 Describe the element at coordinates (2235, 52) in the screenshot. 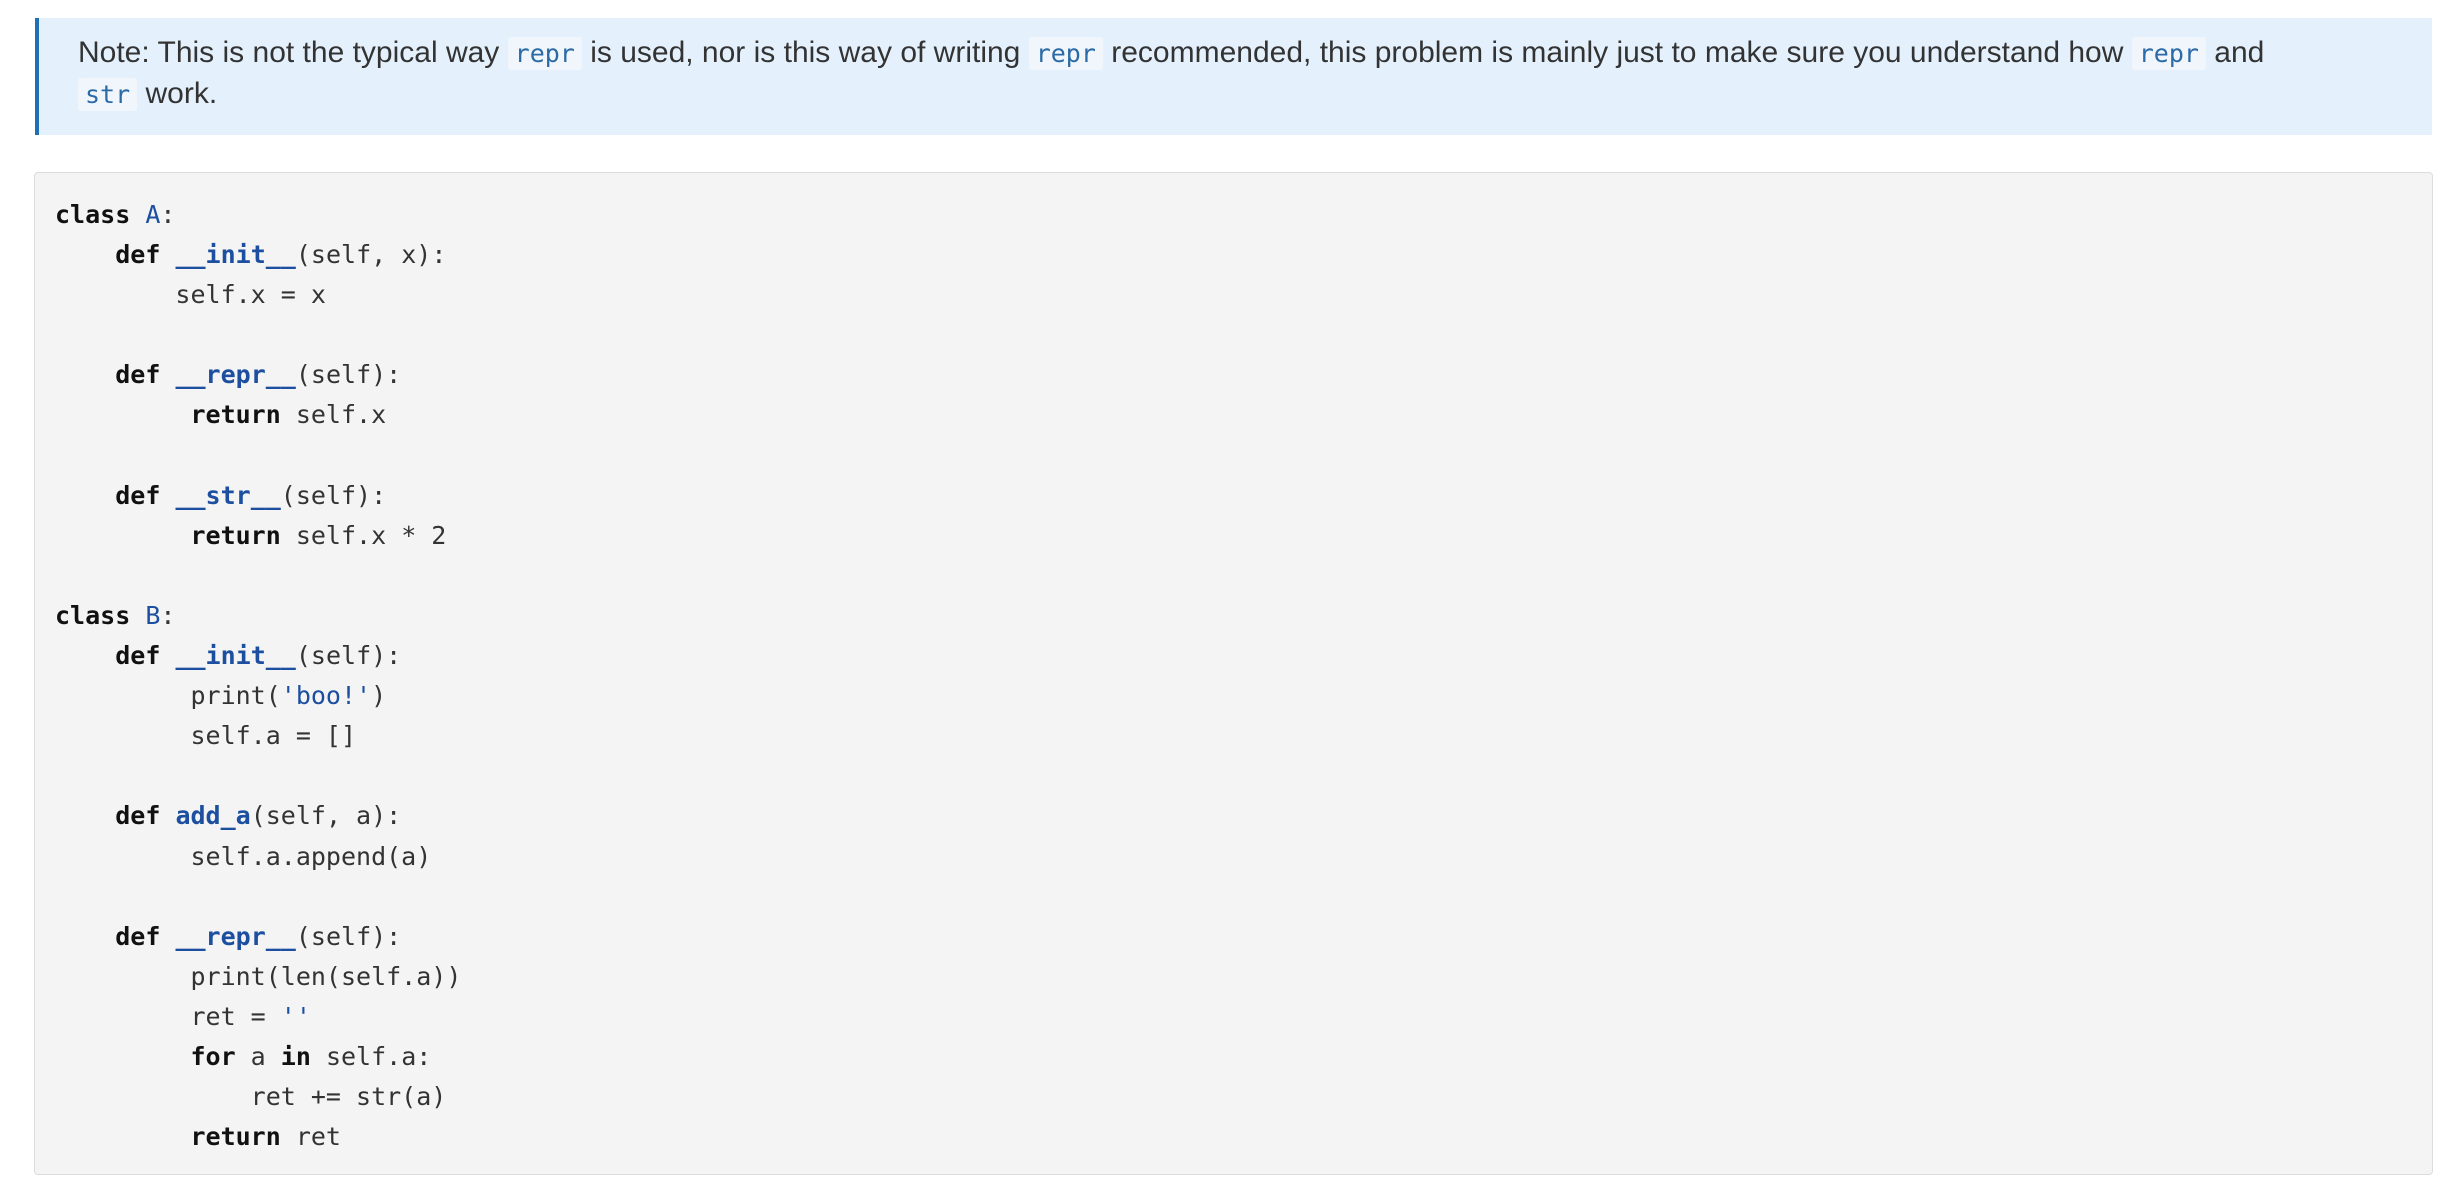

I see `note-text: and` at that location.